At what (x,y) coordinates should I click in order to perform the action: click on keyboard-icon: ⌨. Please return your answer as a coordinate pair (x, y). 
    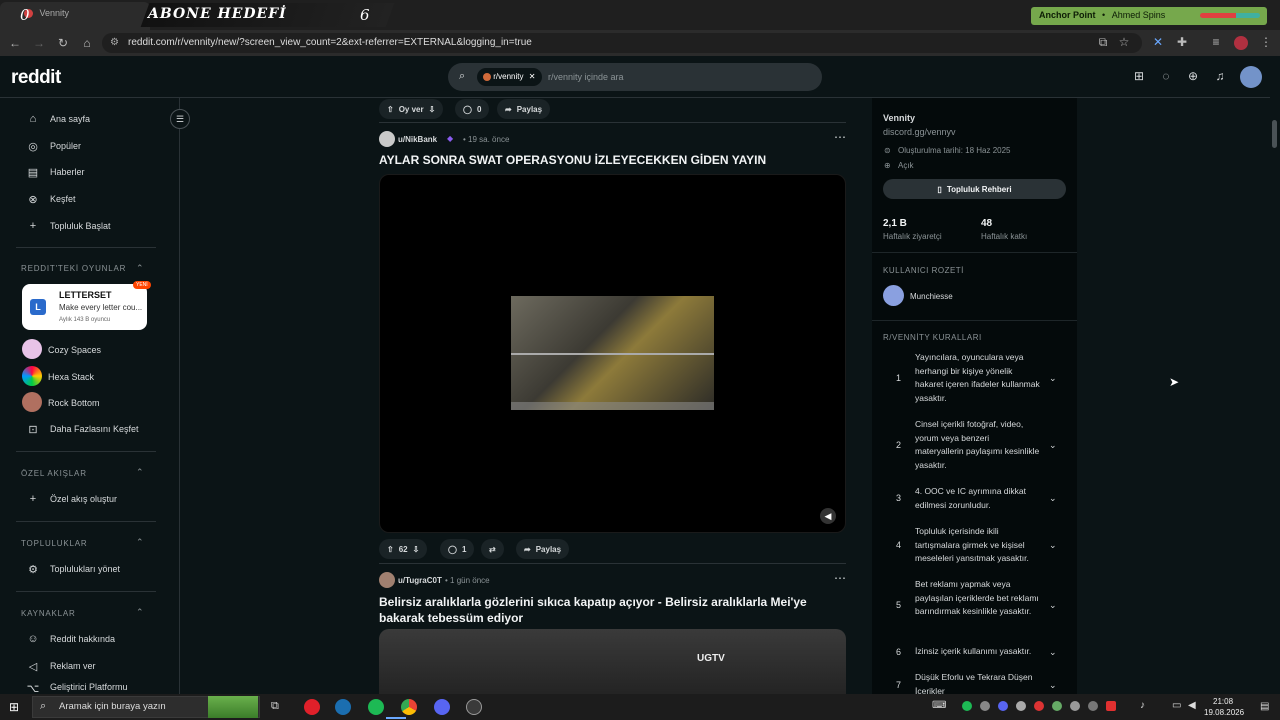
    Looking at the image, I should click on (939, 705).